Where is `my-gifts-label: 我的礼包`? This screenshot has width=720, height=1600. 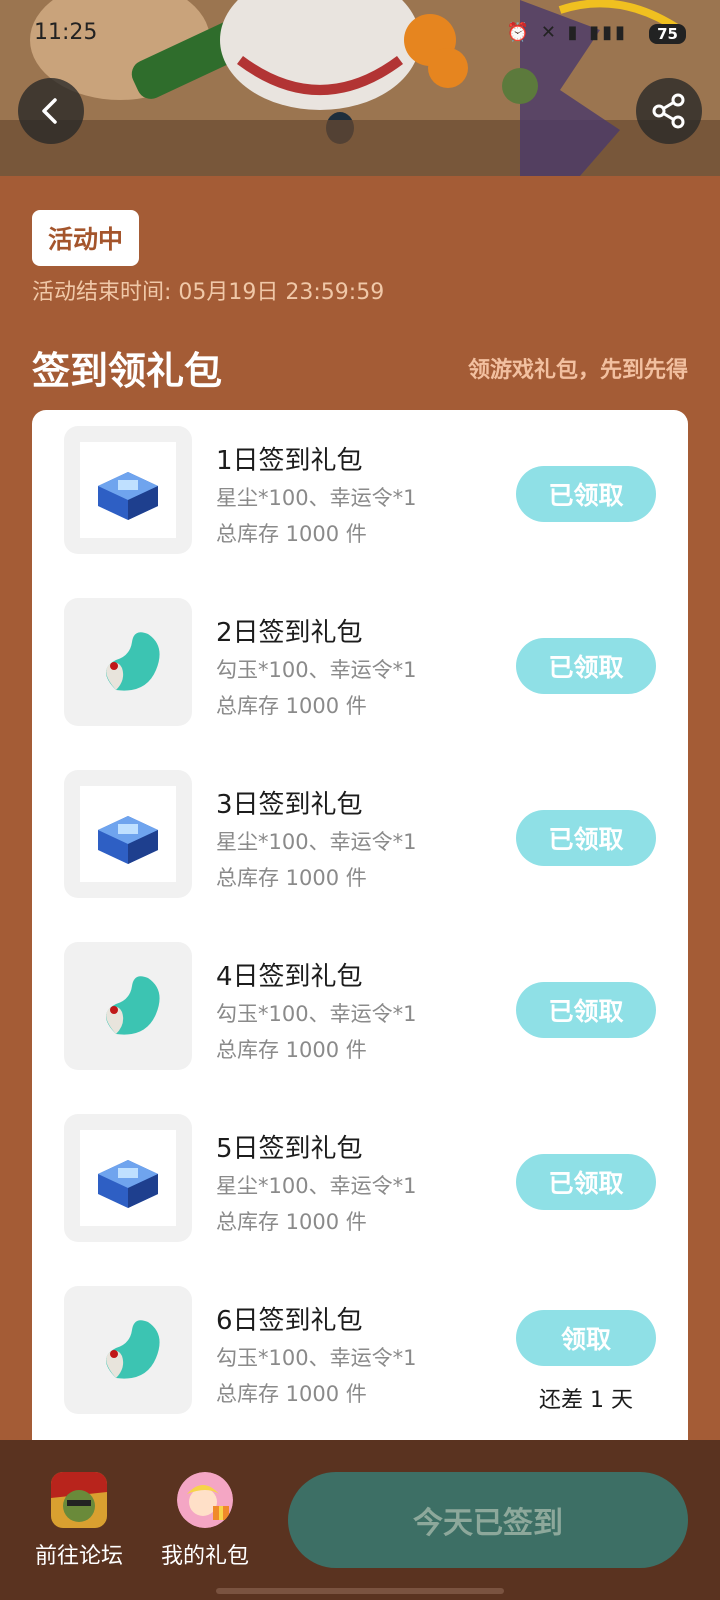
my-gifts-label: 我的礼包 is located at coordinates (204, 1556).